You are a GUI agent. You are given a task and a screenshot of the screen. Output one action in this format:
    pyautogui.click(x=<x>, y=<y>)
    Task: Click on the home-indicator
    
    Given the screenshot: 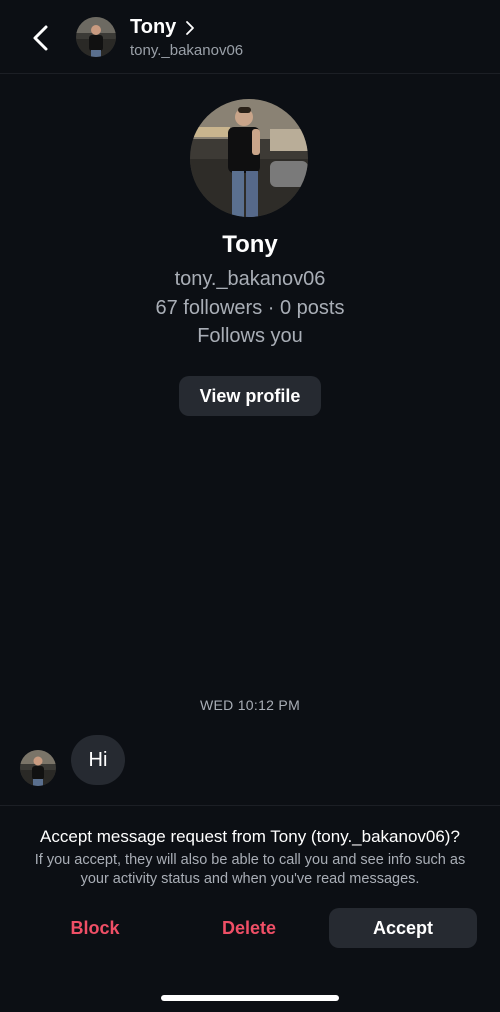 What is the action you would take?
    pyautogui.click(x=250, y=998)
    